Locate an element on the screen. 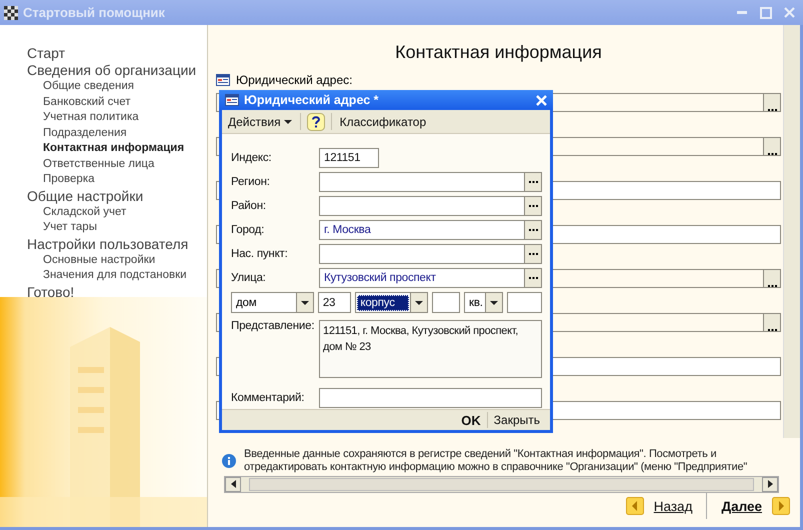 This screenshot has width=803, height=530. page-title: Контактная информация is located at coordinates (498, 52).